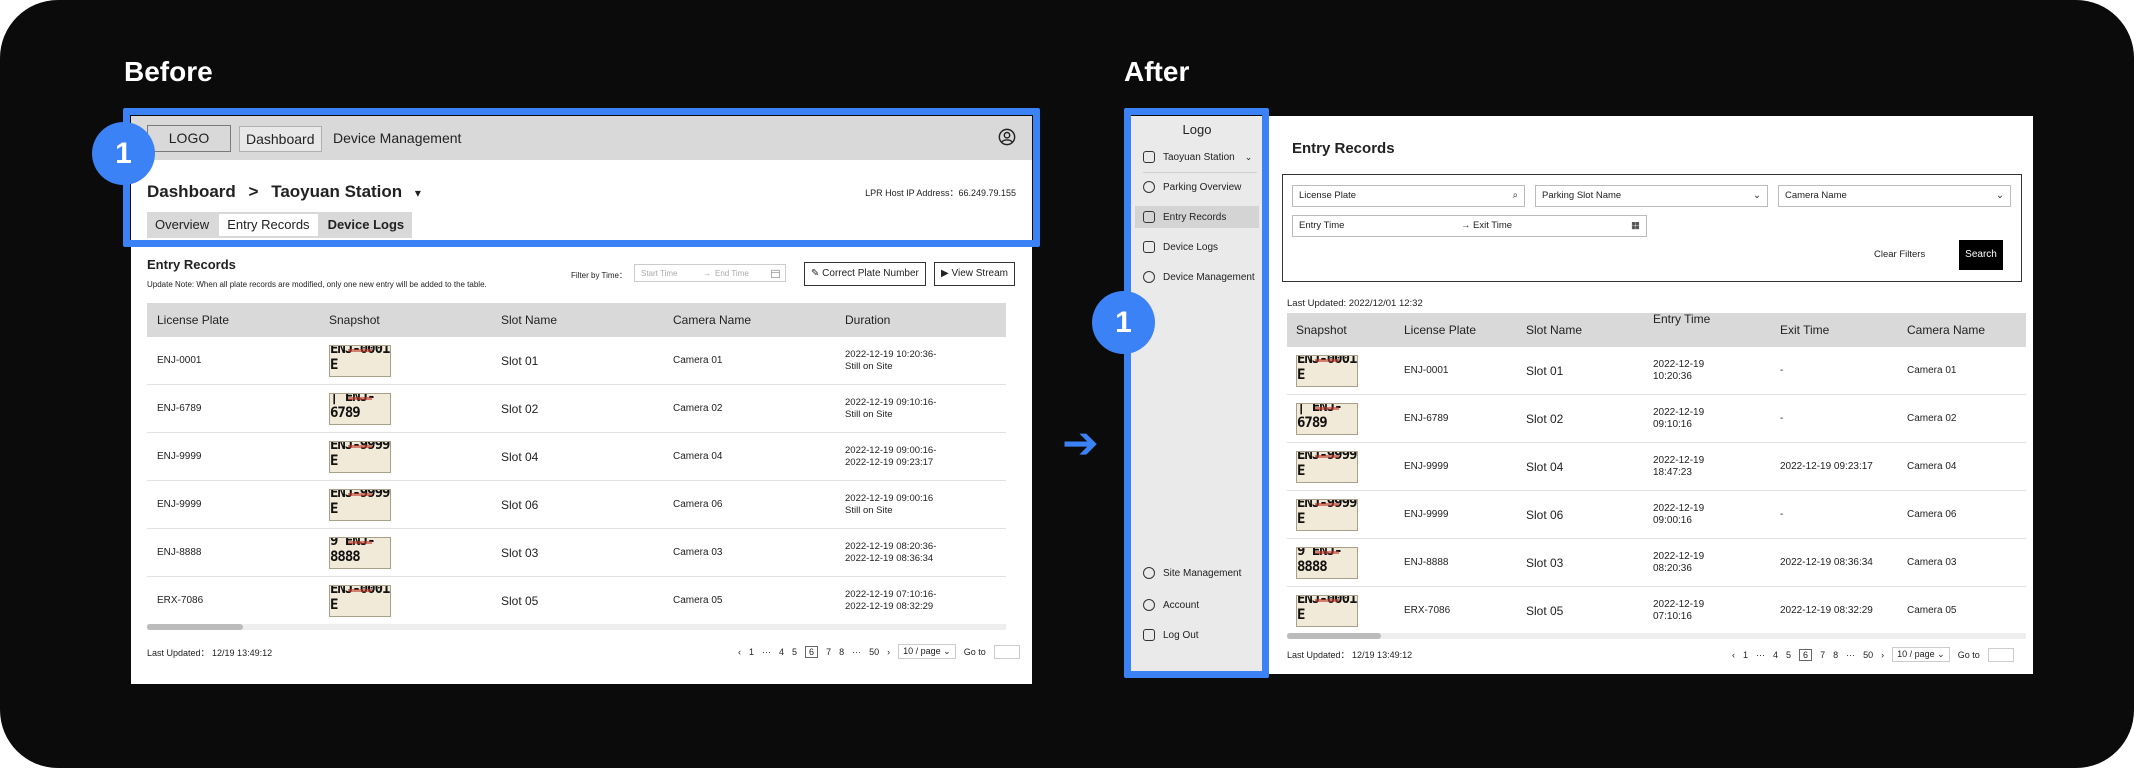 The height and width of the screenshot is (768, 2134). What do you see at coordinates (1545, 610) in the screenshot?
I see `slot-name-cell: Slot 05` at bounding box center [1545, 610].